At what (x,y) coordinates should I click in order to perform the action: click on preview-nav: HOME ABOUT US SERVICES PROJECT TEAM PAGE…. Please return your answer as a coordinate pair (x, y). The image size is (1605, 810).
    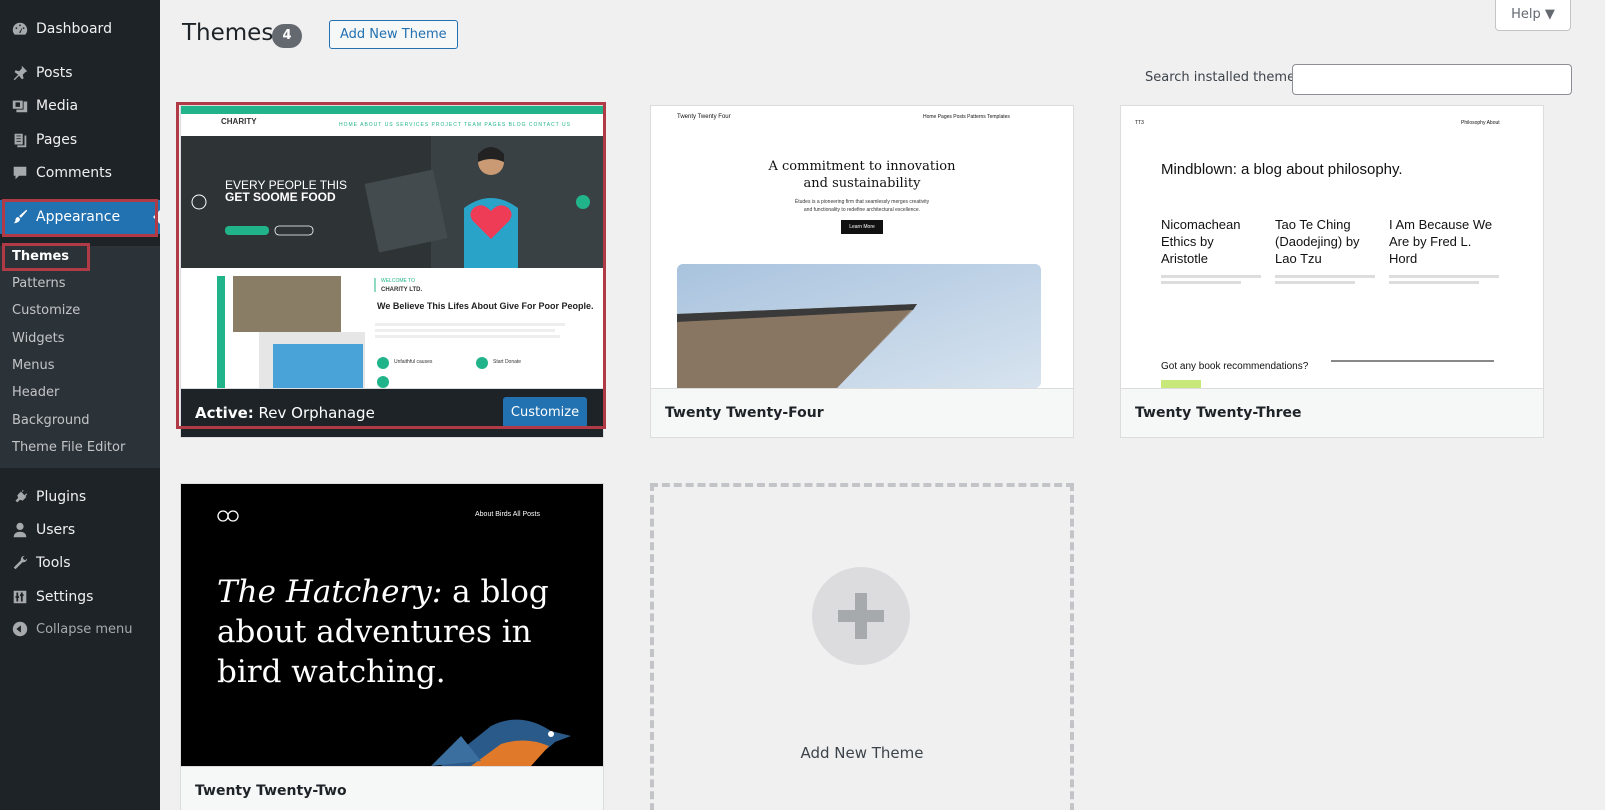
    Looking at the image, I should click on (455, 125).